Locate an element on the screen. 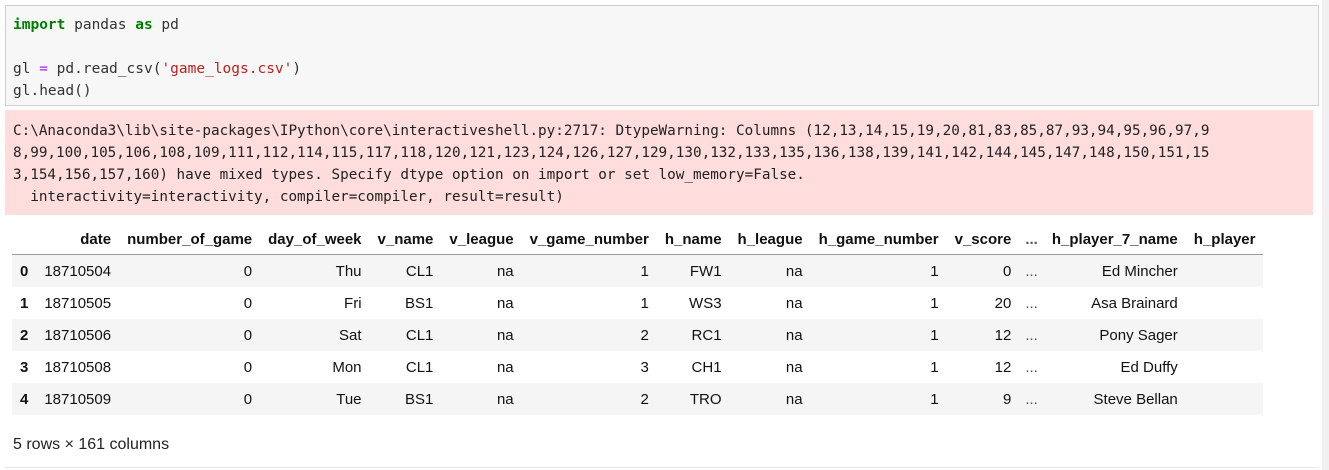 This screenshot has width=1329, height=470. table-cell: 9 is located at coordinates (1007, 399).